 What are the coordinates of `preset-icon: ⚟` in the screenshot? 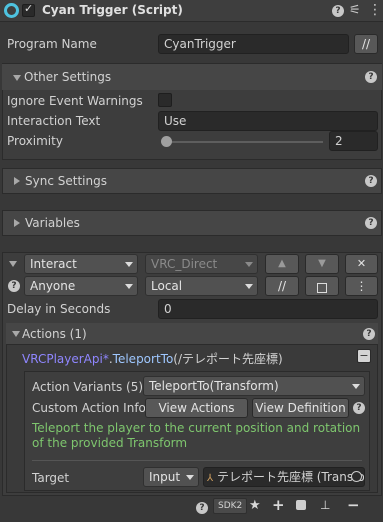 It's located at (355, 10).